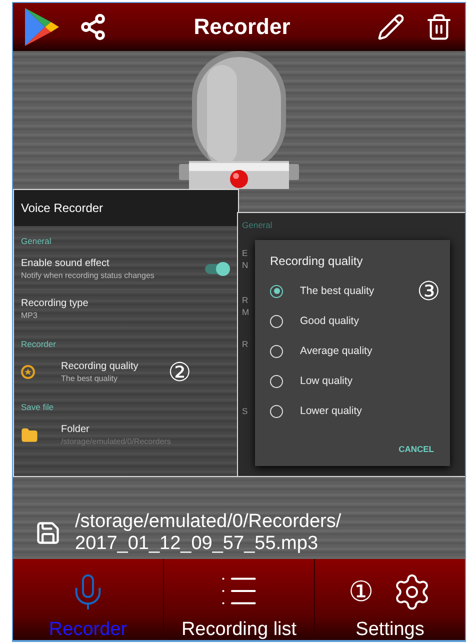 This screenshot has height=643, width=472. I want to click on file-path: 2017_01_12_09_57_55.mp3, so click(197, 544).